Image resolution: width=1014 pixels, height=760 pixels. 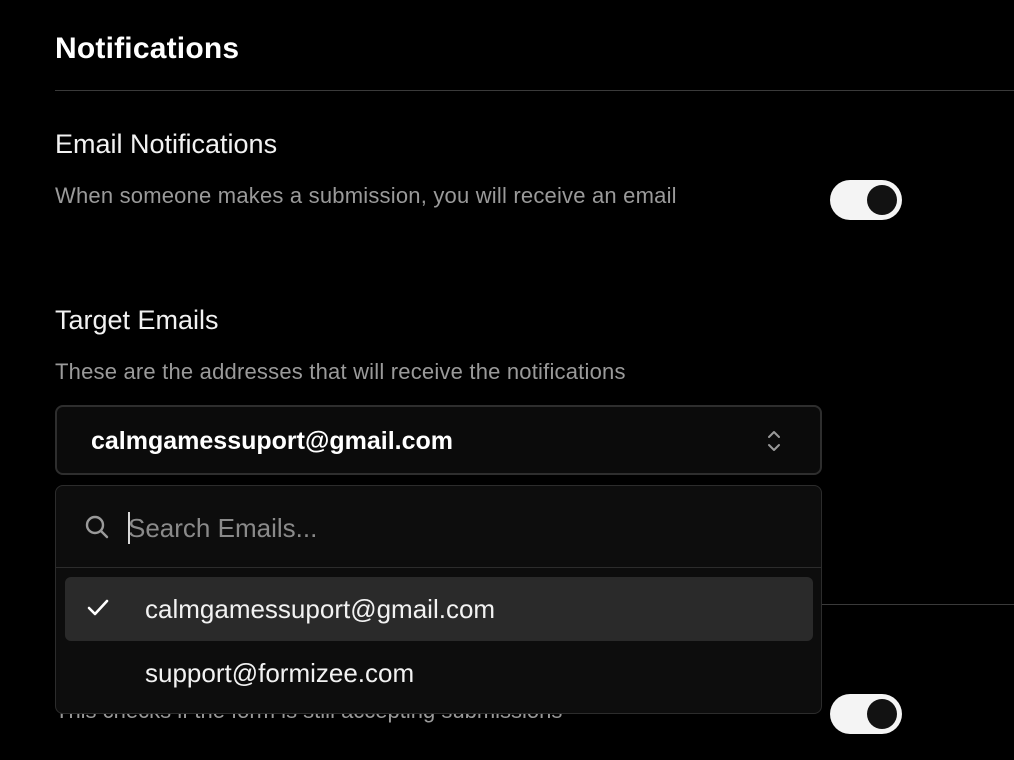 What do you see at coordinates (166, 144) in the screenshot?
I see `email-notifications-title: Email Notifications` at bounding box center [166, 144].